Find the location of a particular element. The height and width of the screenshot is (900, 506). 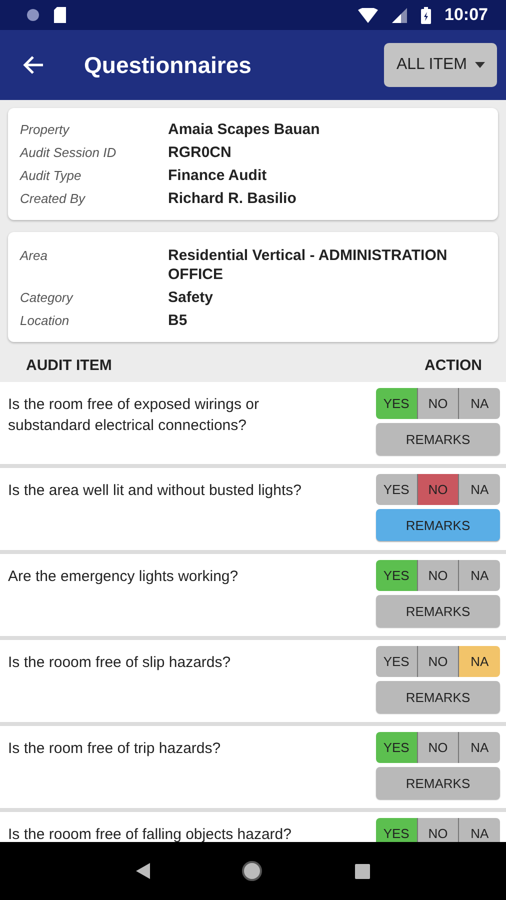

question-text: Is the room free of exposed wirings or substandard electrical connections? is located at coordinates (134, 415).